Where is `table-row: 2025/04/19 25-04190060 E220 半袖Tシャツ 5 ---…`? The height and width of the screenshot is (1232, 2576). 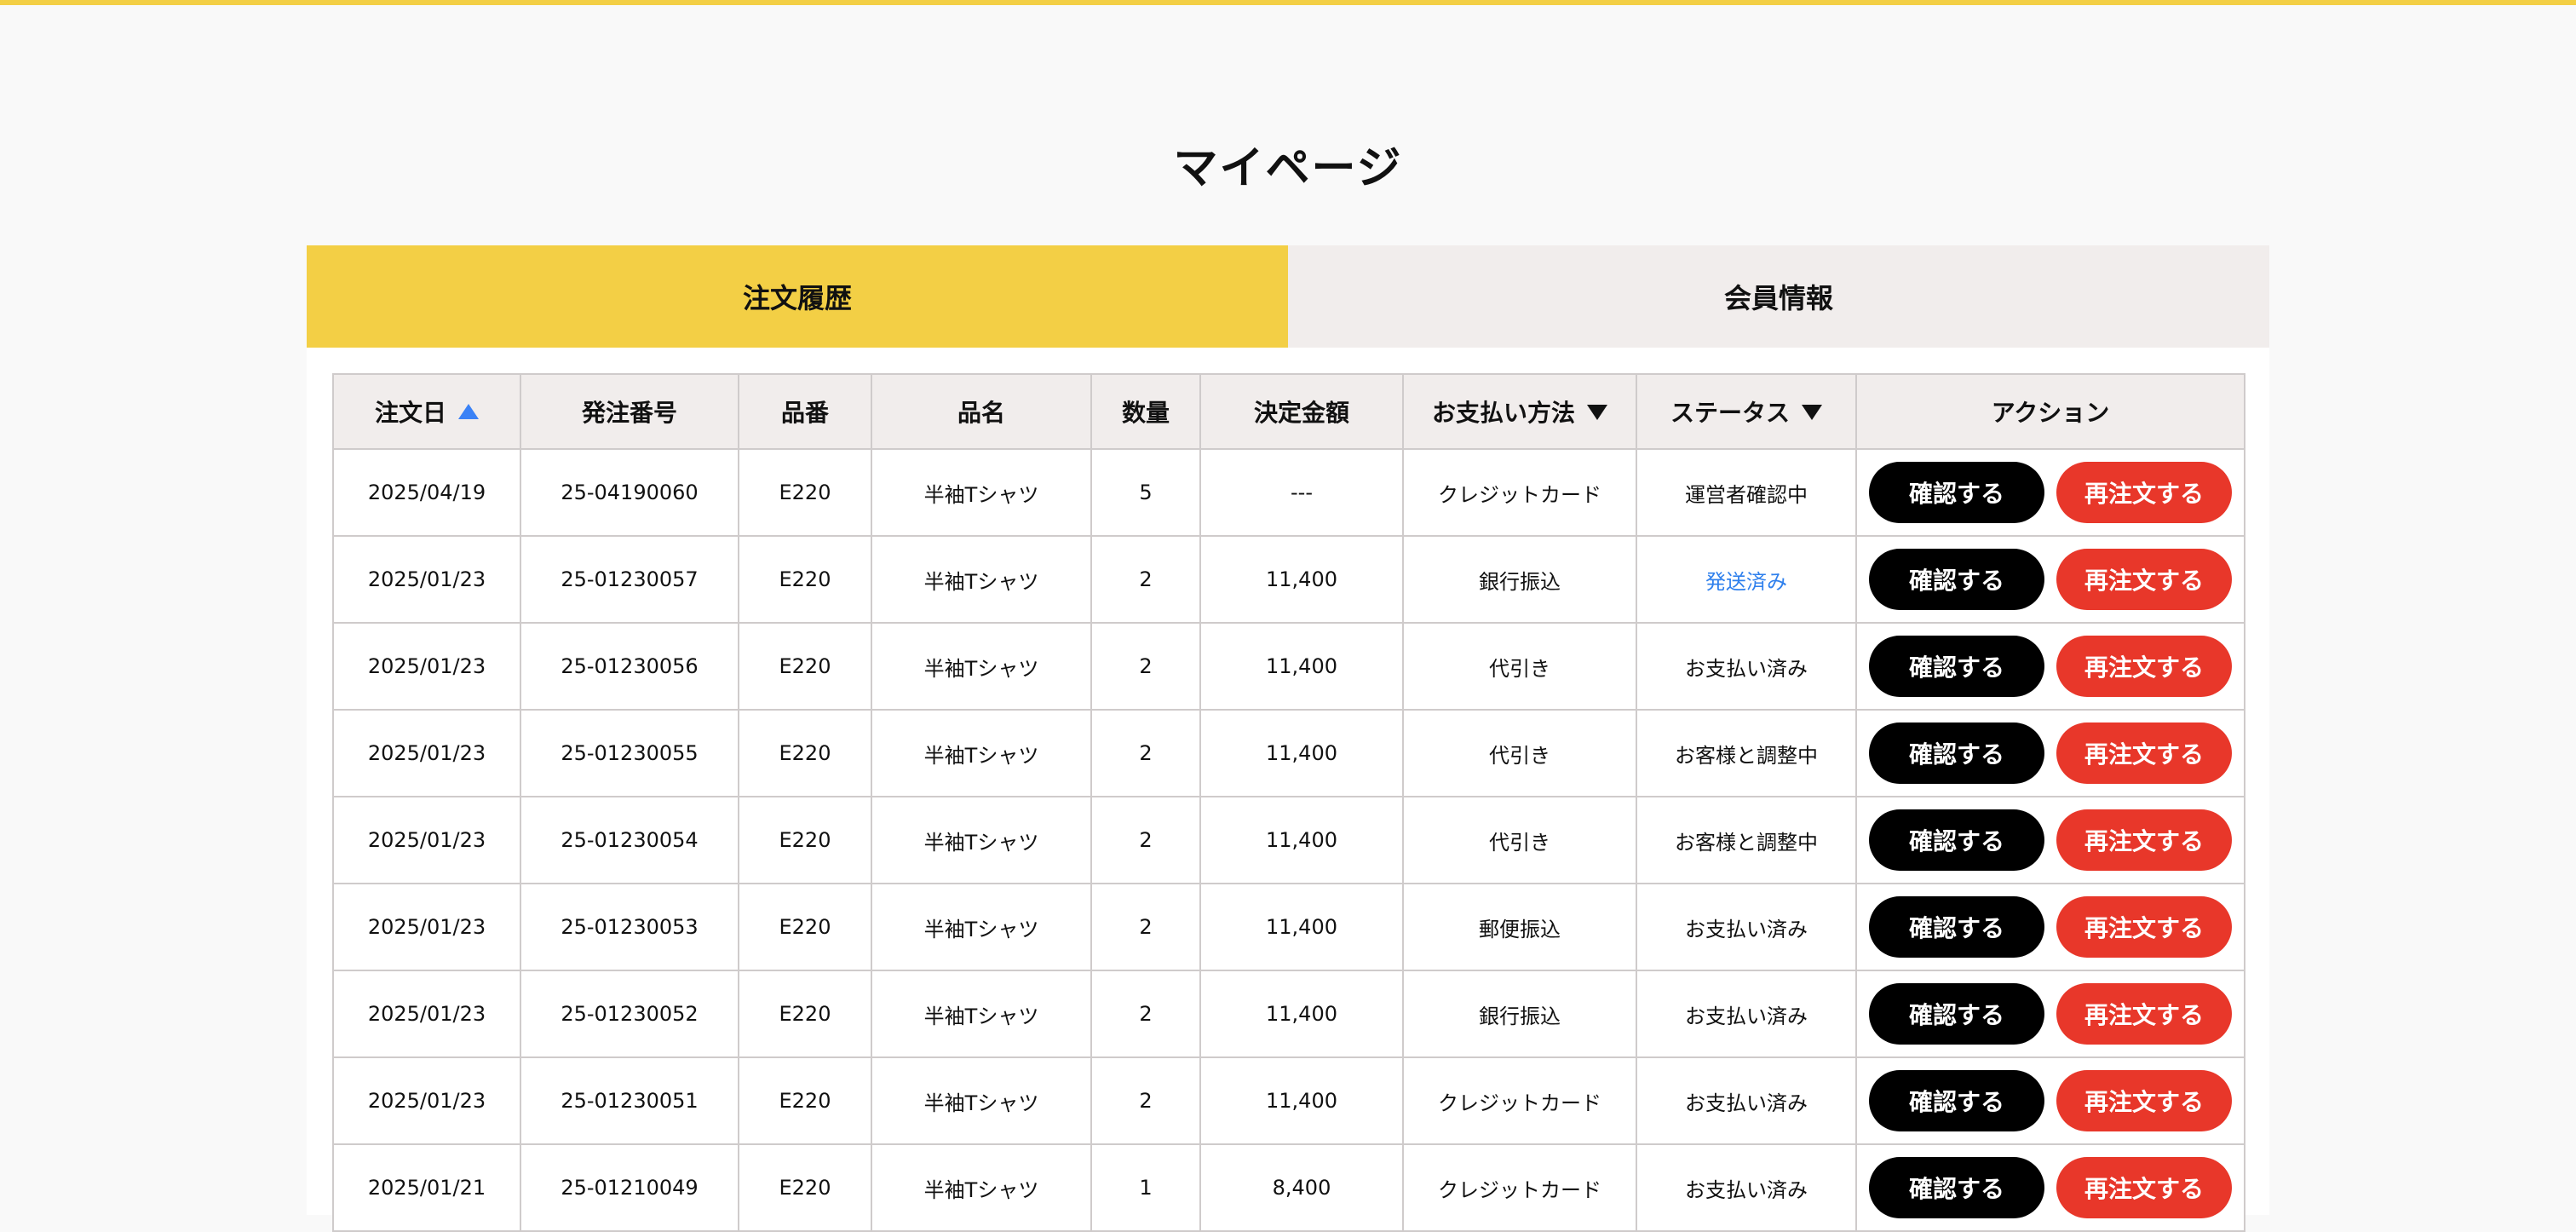
table-row: 2025/04/19 25-04190060 E220 半袖Tシャツ 5 ---… is located at coordinates (1288, 492).